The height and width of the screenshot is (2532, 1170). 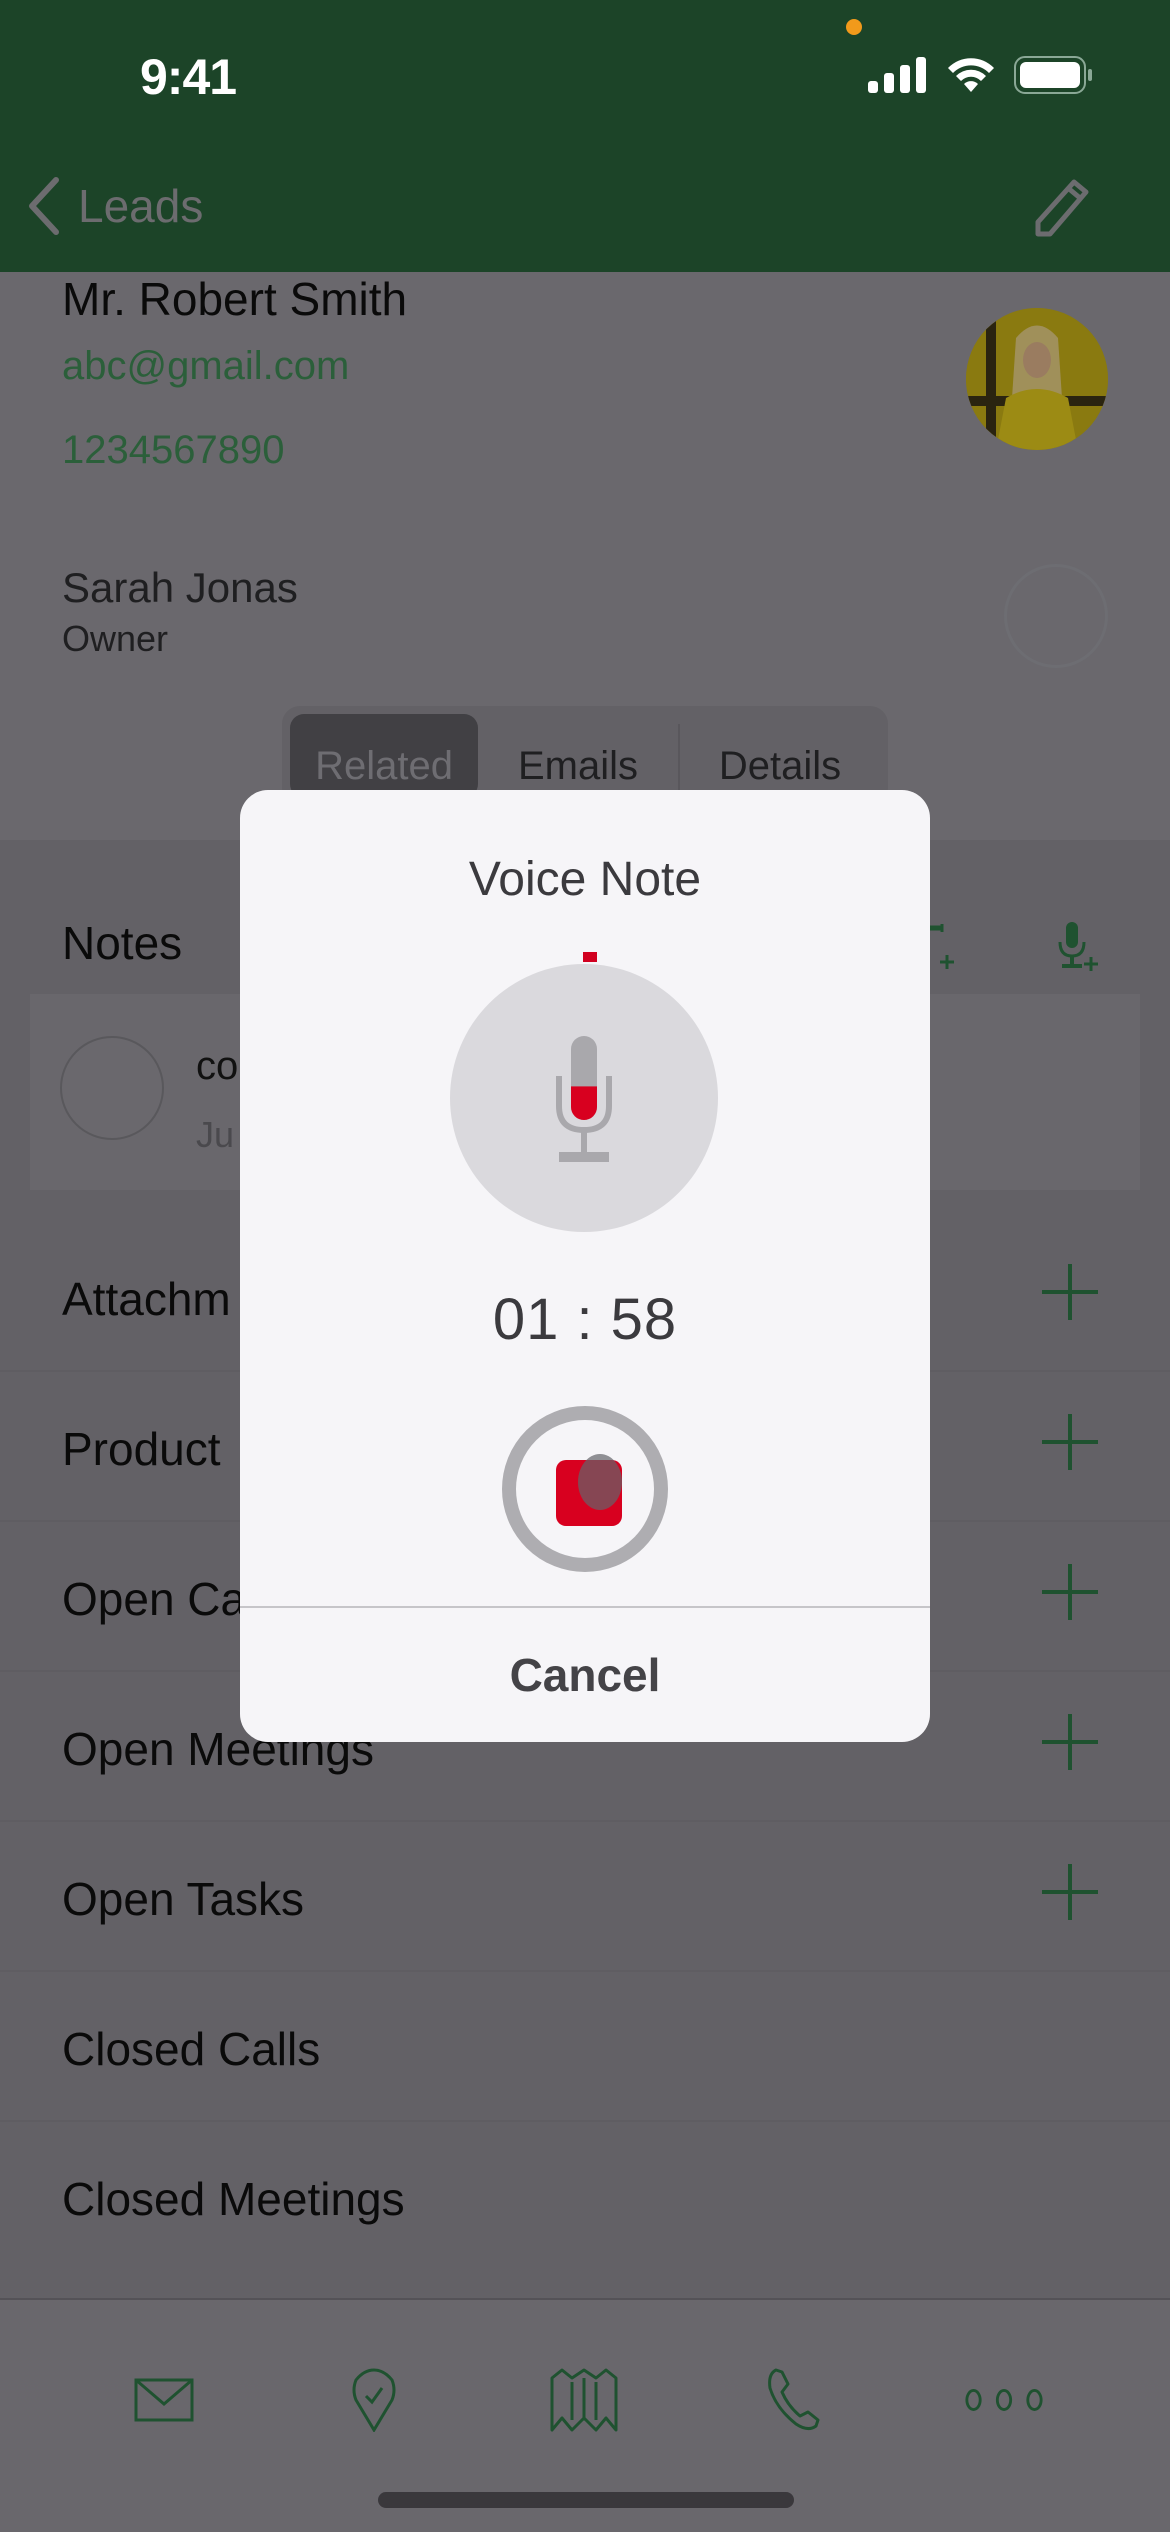 I want to click on contact-email-link: abc@gmail.com, so click(x=205, y=366).